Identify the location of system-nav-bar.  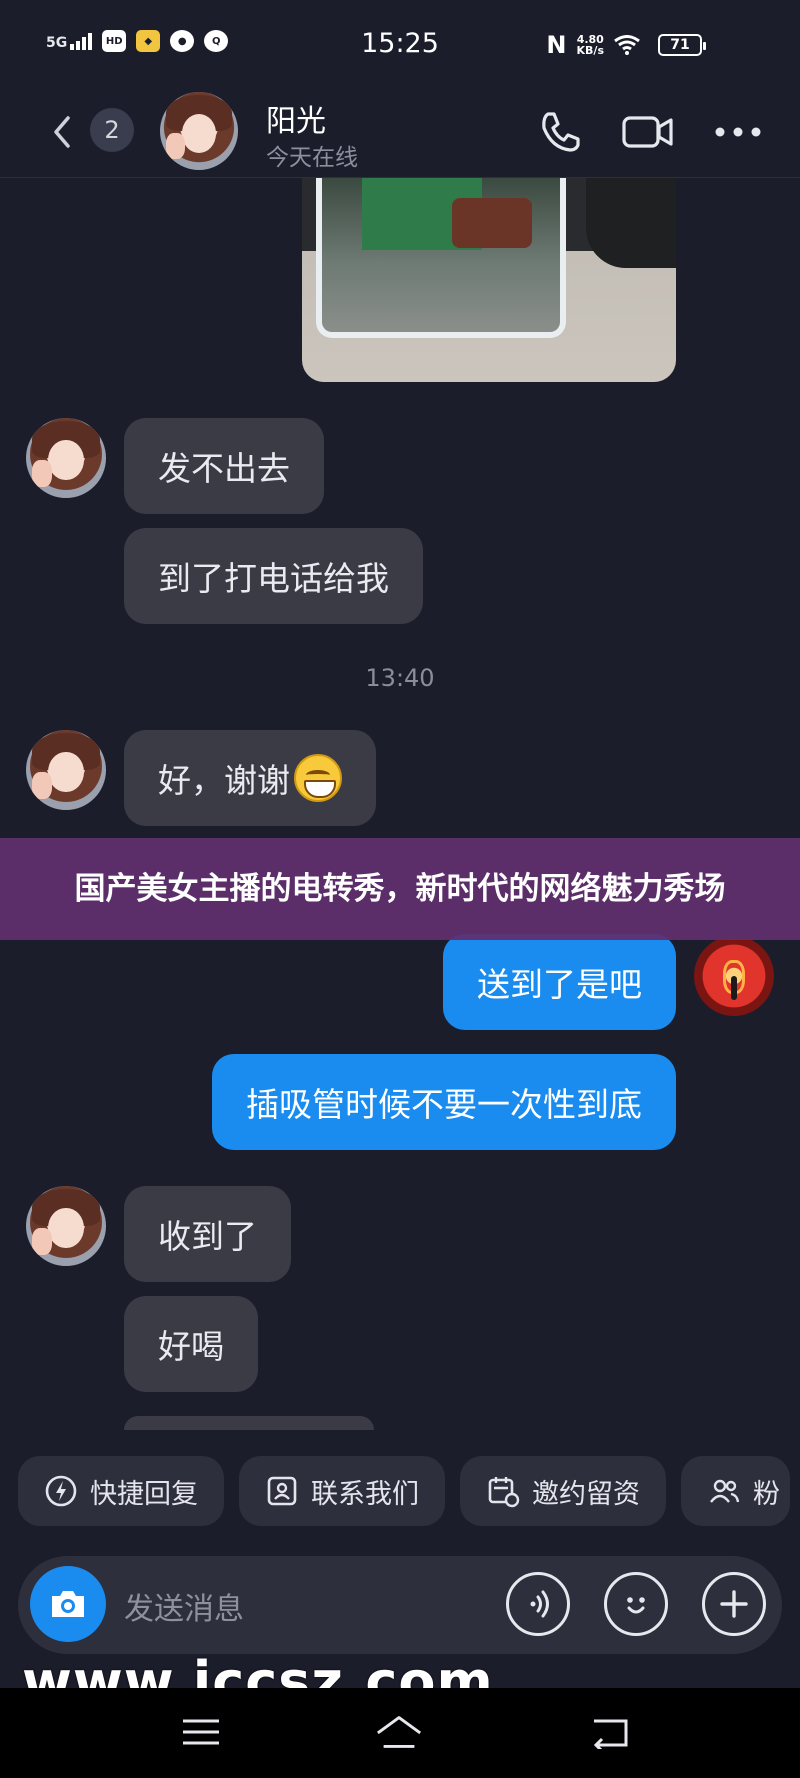
(400, 1733).